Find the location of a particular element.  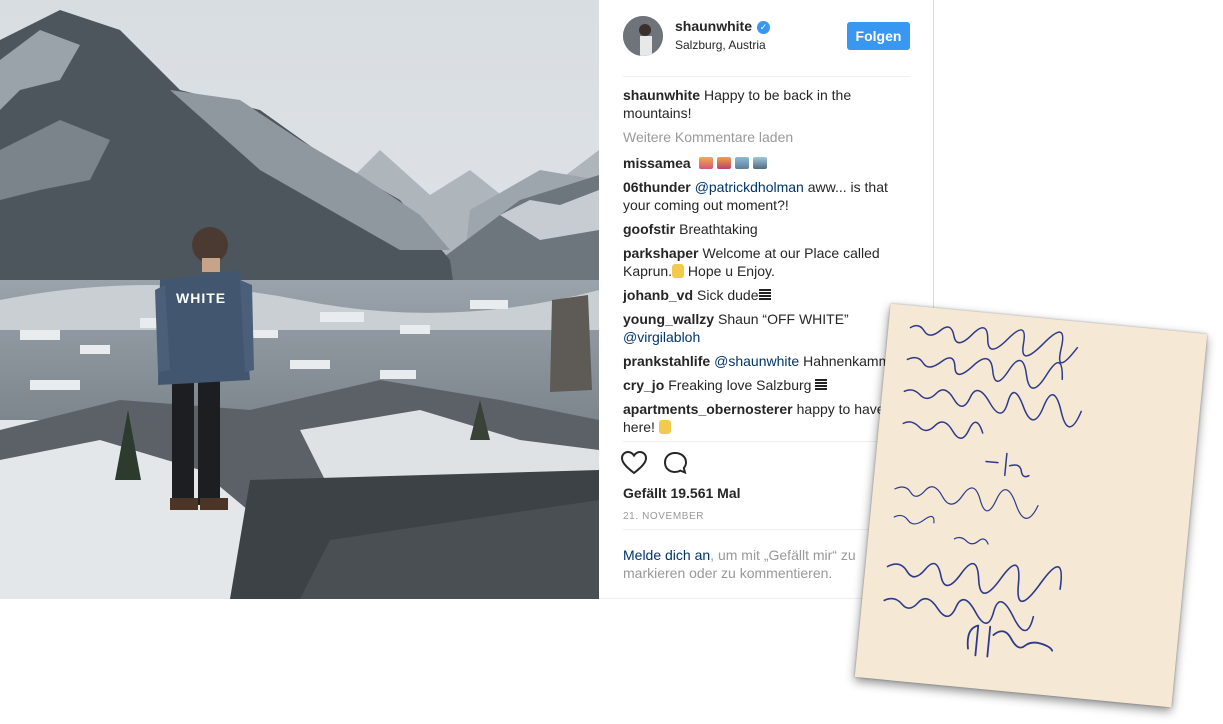

comment-item: cry_jo Freaking love Salzburg is located at coordinates (768, 385).